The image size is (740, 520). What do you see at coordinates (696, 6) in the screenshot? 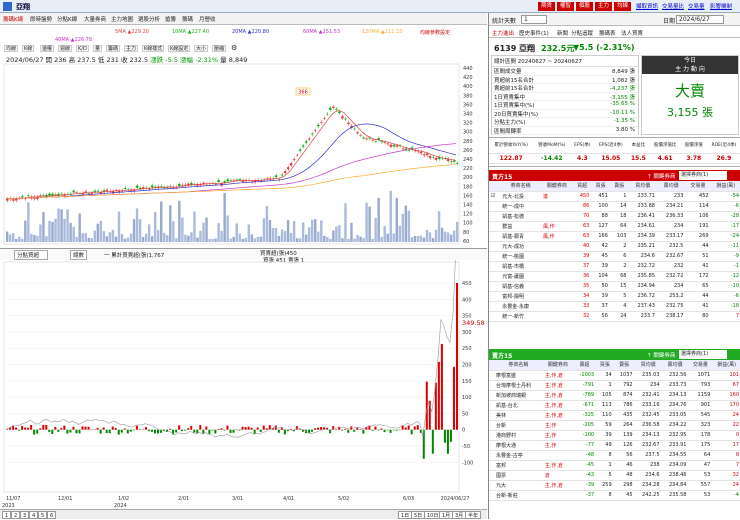
I see `title-link-2: 交易量` at bounding box center [696, 6].